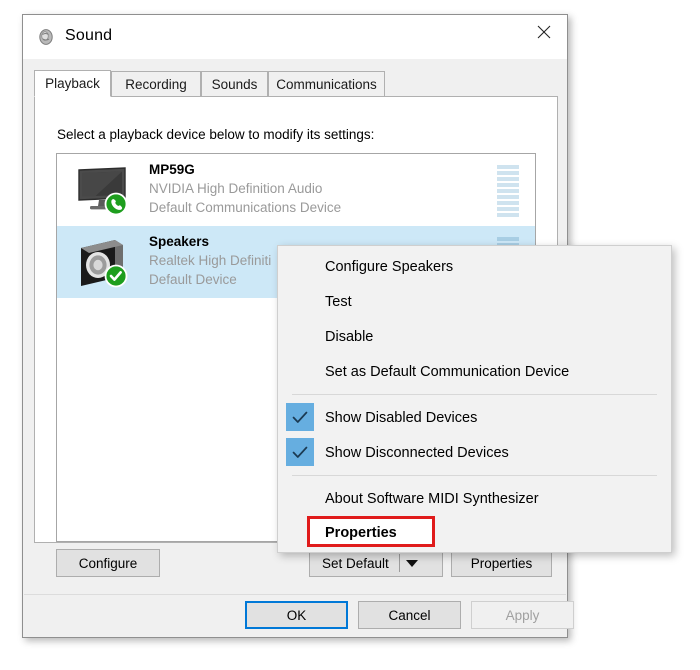 The width and height of the screenshot is (700, 670). What do you see at coordinates (236, 188) in the screenshot?
I see `device-driver: NVIDIA High Definition Audio` at bounding box center [236, 188].